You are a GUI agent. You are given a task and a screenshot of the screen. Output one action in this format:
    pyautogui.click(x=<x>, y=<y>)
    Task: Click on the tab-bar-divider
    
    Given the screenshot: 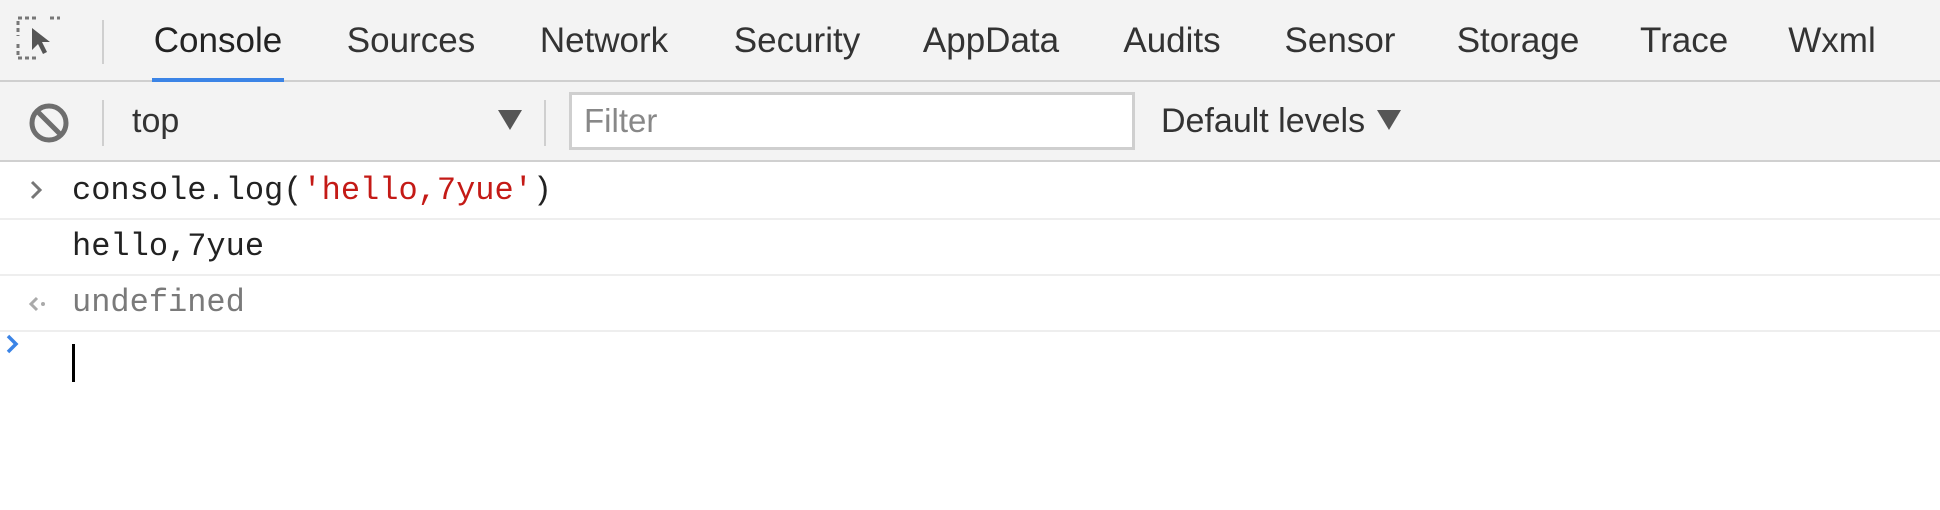 What is the action you would take?
    pyautogui.click(x=103, y=42)
    